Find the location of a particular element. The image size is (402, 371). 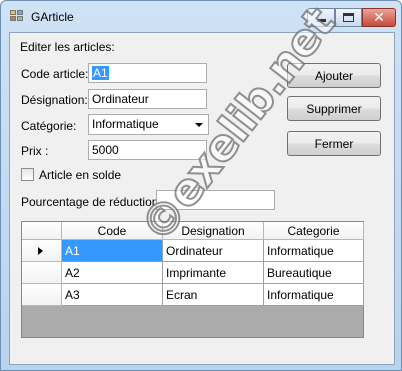

app-icon is located at coordinates (17, 16).